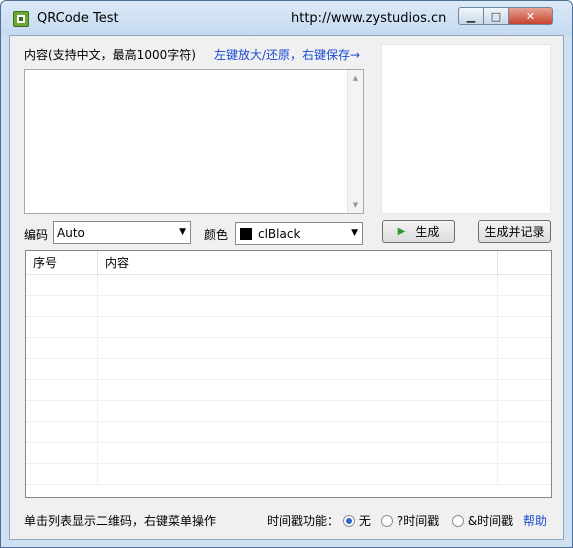 The image size is (573, 548). Describe the element at coordinates (357, 520) in the screenshot. I see `radio-none: 无` at that location.